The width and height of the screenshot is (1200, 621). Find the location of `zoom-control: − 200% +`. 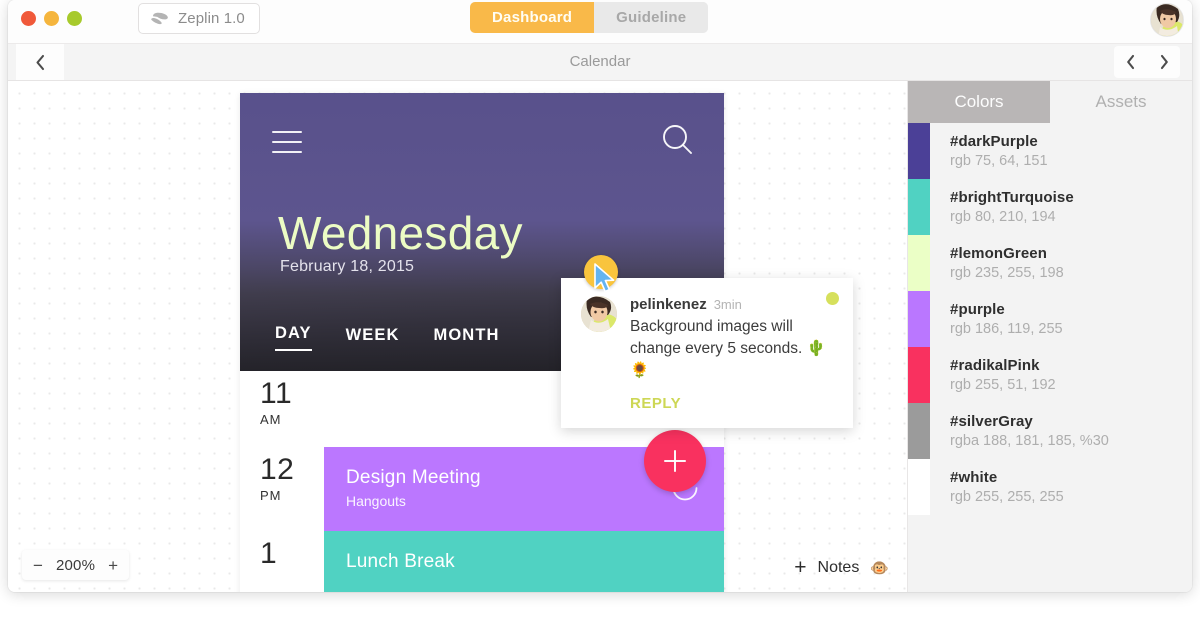

zoom-control: − 200% + is located at coordinates (76, 565).